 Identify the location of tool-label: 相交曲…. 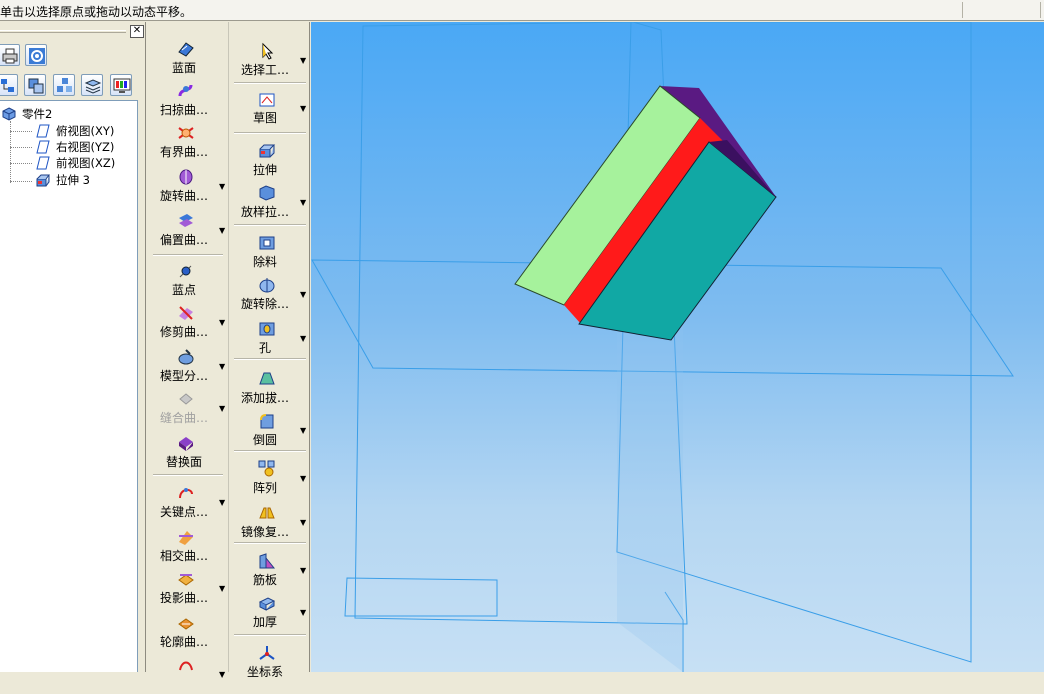
(183, 556).